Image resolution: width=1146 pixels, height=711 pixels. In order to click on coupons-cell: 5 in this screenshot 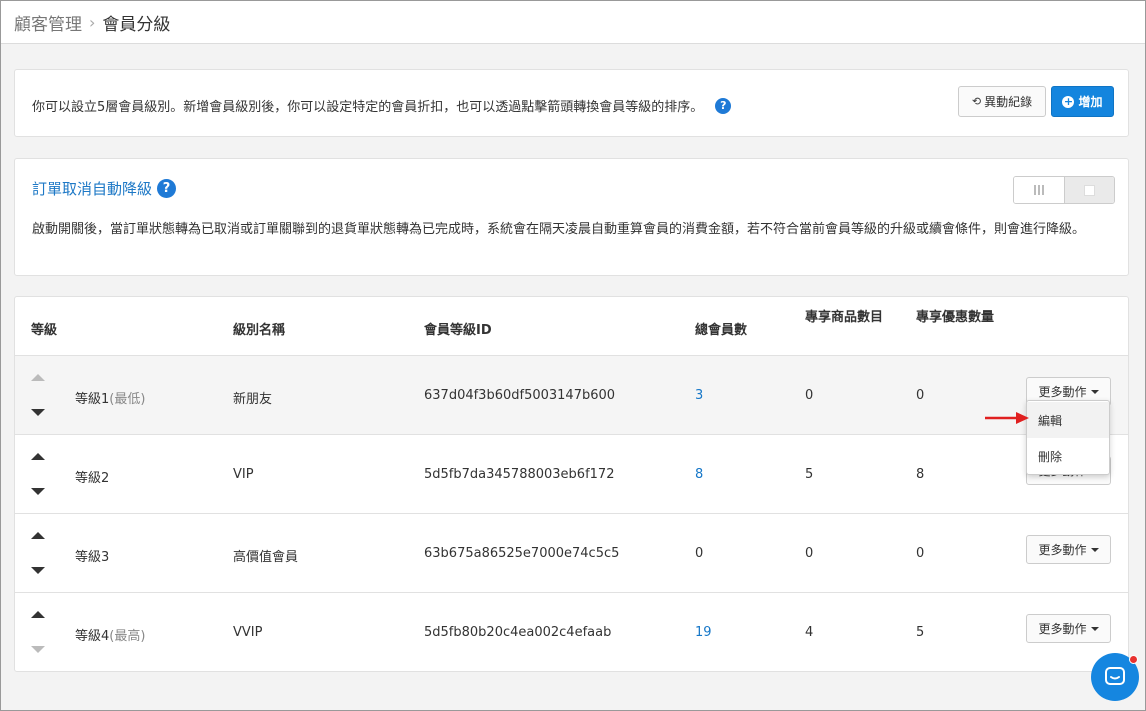, I will do `click(920, 632)`.